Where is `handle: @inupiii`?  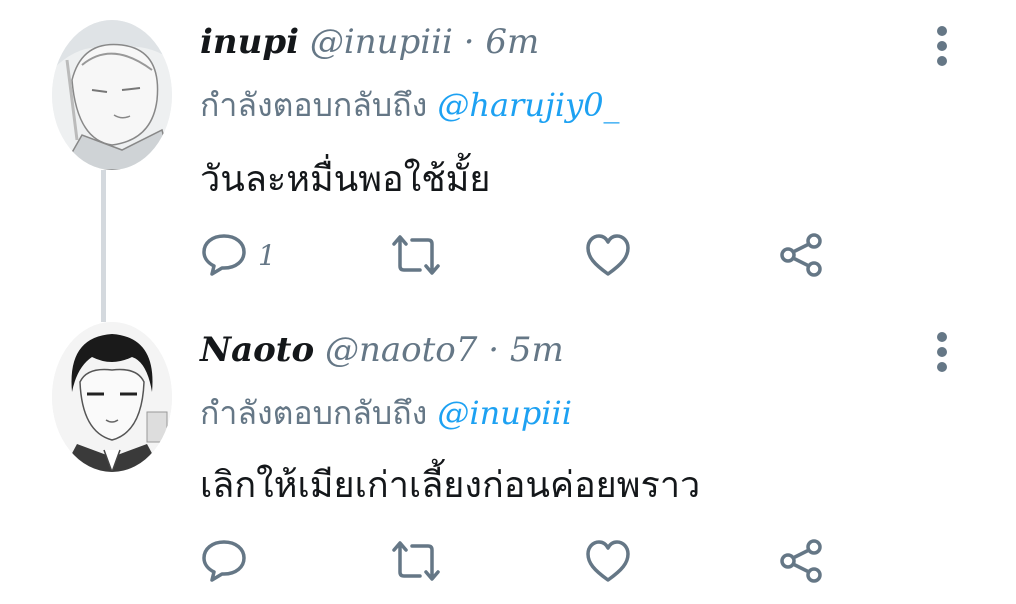
handle: @inupiii is located at coordinates (381, 42).